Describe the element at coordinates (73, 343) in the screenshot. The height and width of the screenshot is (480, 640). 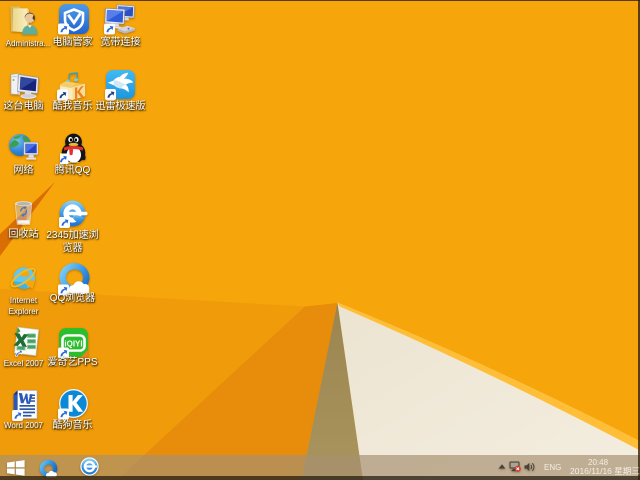
I see `svg-text: iQIYI` at that location.